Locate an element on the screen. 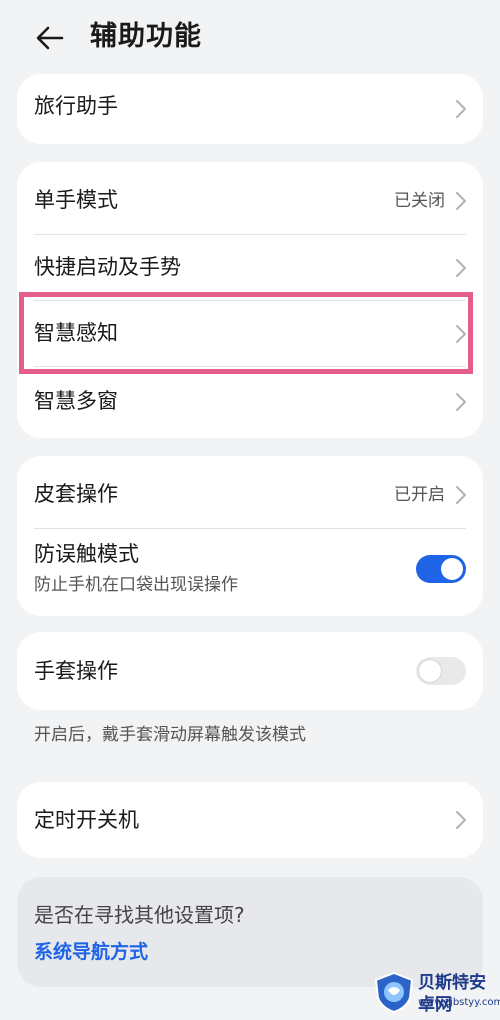 The height and width of the screenshot is (1020, 500). shortcut-gestures-label: 快捷启动及手势 is located at coordinates (107, 267).